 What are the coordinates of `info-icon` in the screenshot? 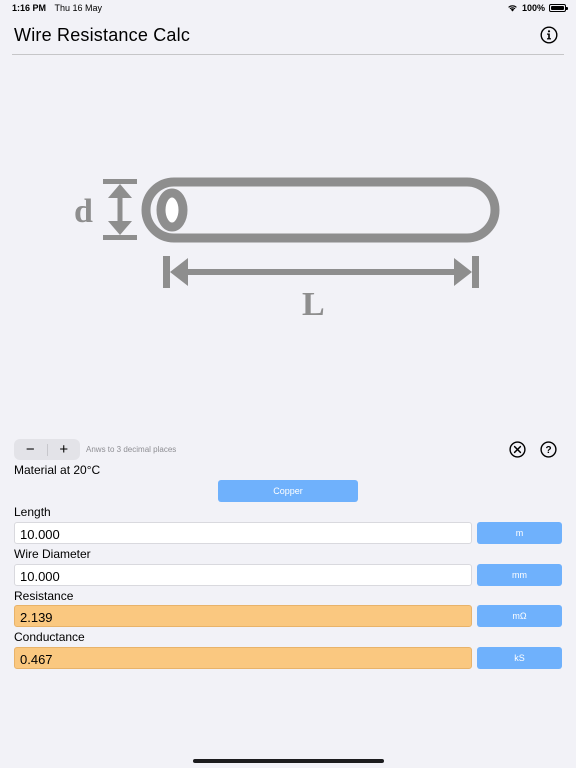 It's located at (549, 35).